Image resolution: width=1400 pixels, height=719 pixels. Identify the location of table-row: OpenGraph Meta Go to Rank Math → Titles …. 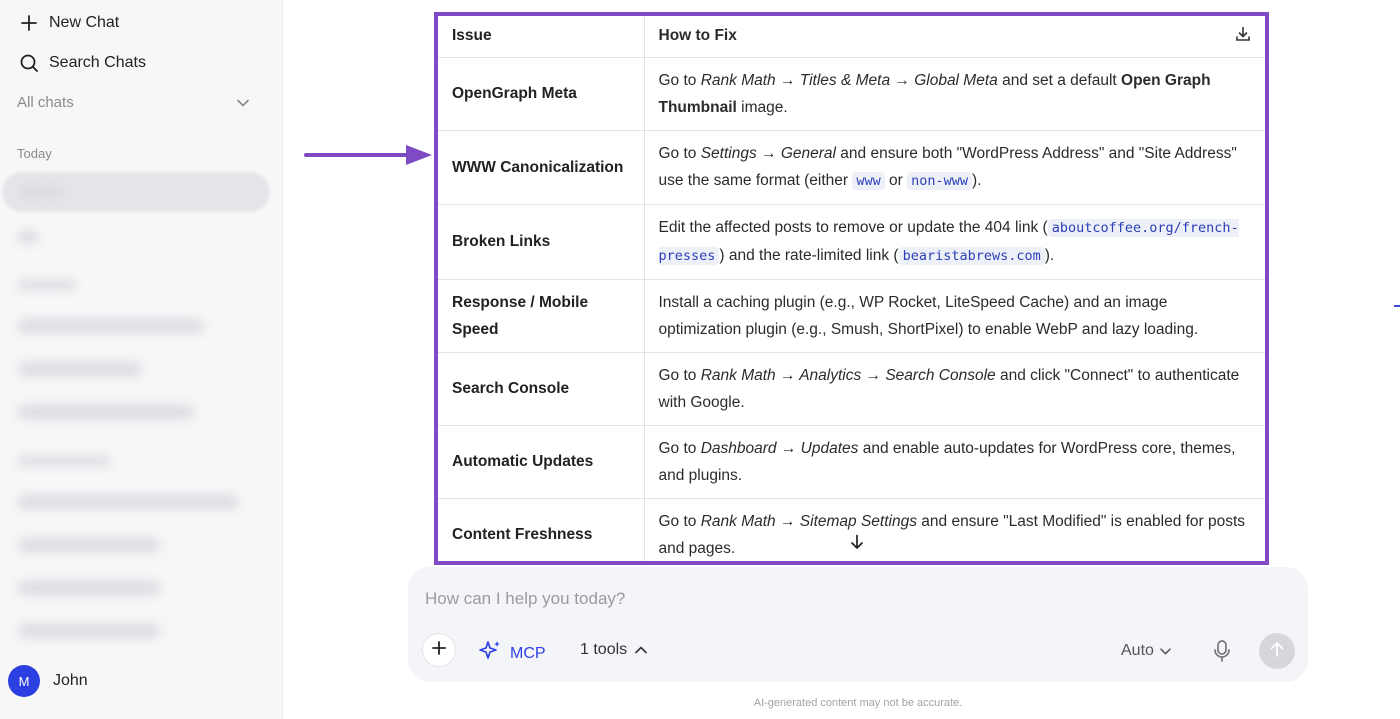
(851, 94).